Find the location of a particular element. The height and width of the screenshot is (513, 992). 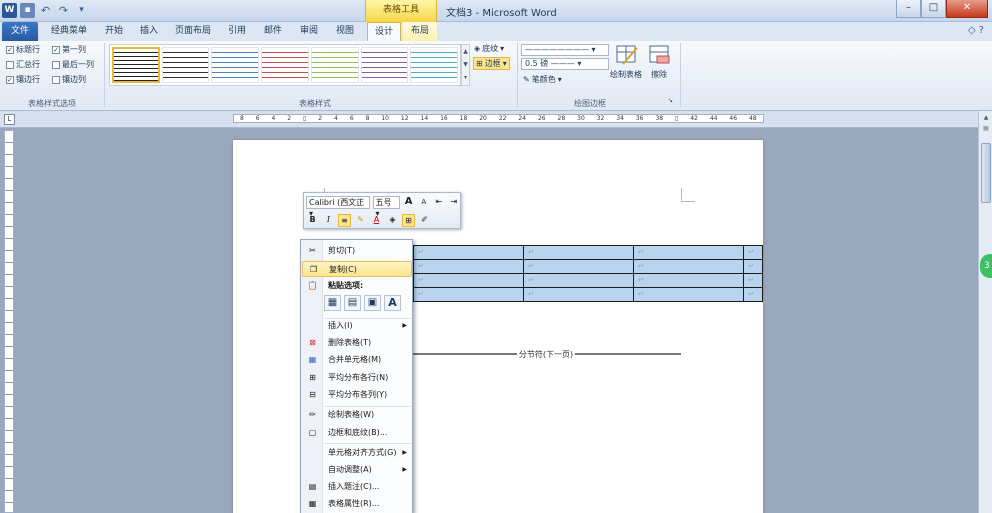

help-icon: ◇ ? is located at coordinates (976, 30).